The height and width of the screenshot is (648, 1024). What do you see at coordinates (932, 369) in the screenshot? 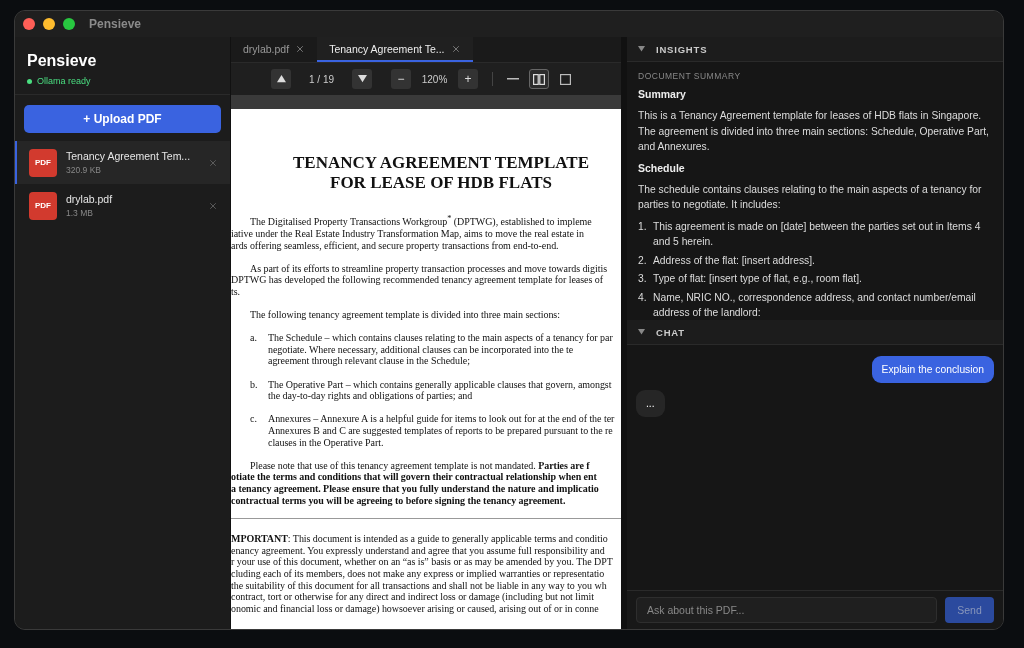
I see `user-message: Explain the conclusion` at bounding box center [932, 369].